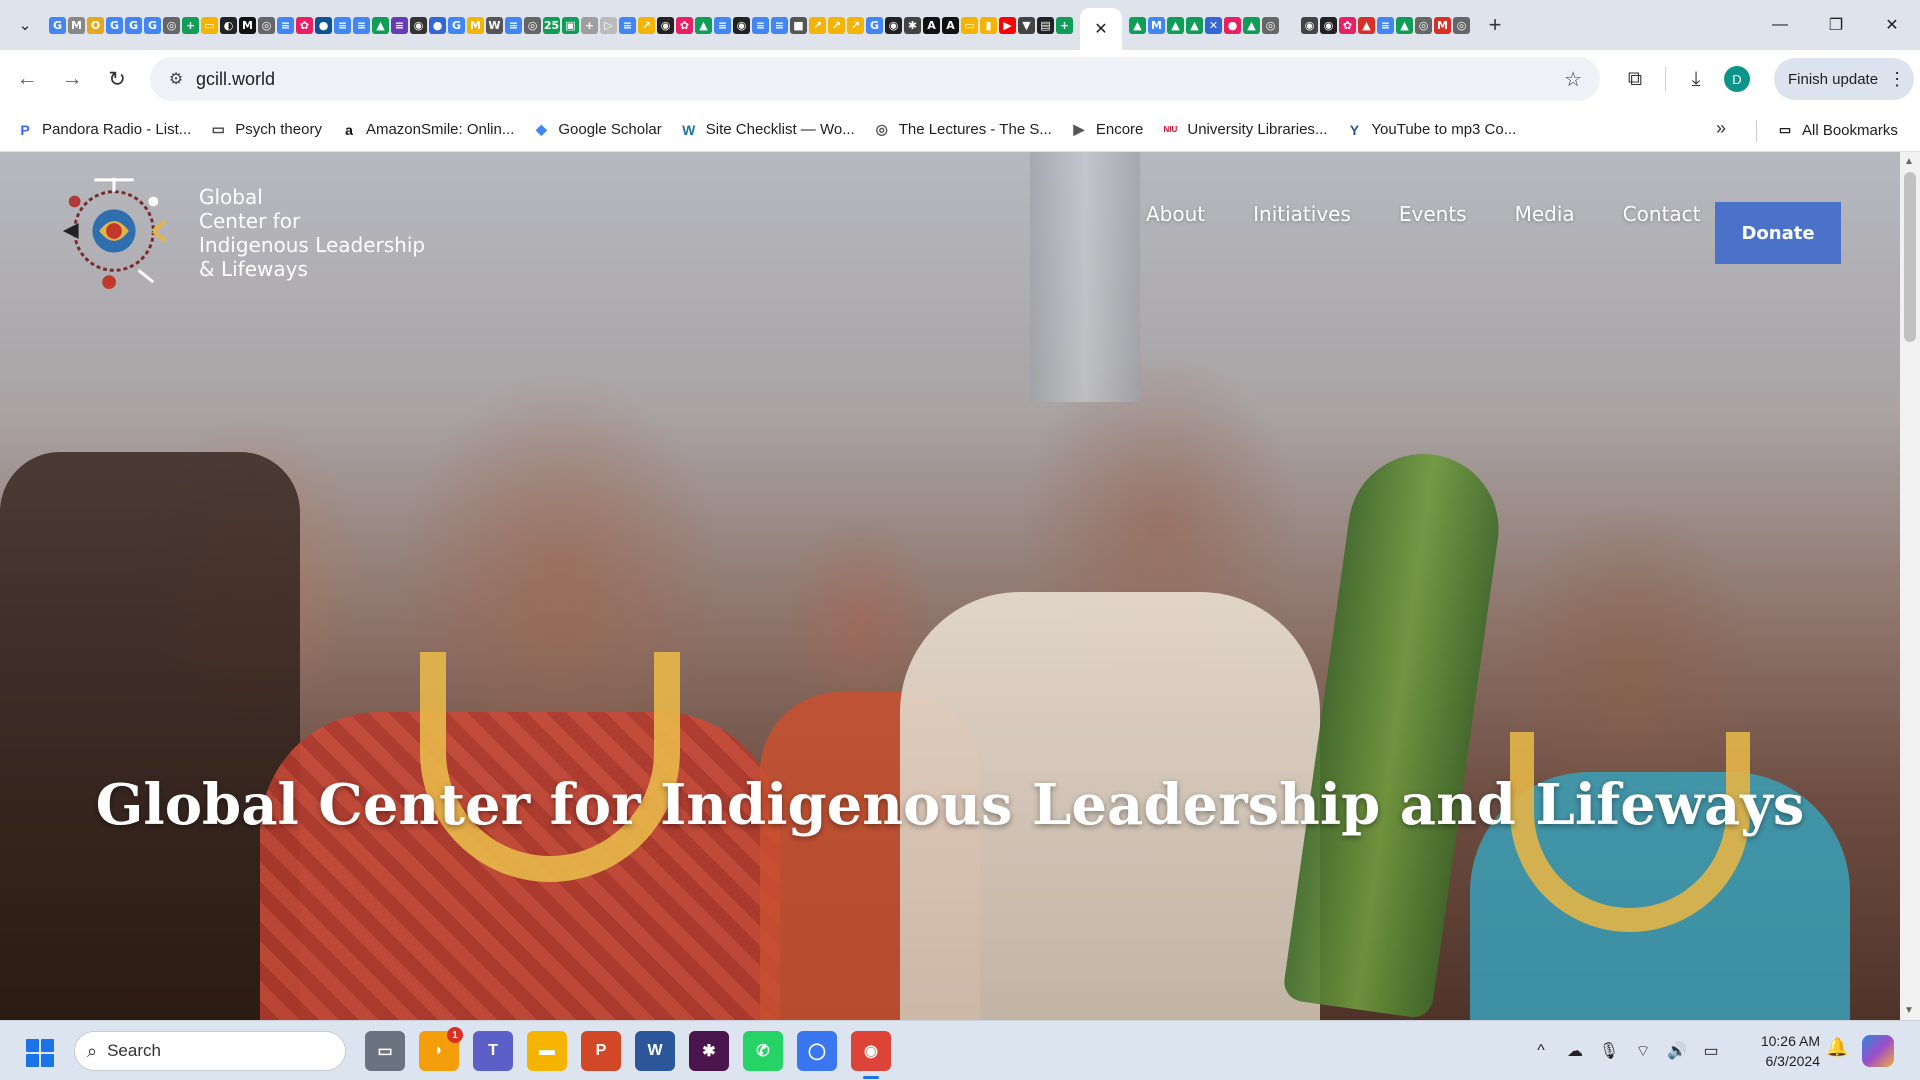 The height and width of the screenshot is (1080, 1920). Describe the element at coordinates (1837, 130) in the screenshot. I see `all-bookmarks-button: ▭ All Bookmarks` at that location.